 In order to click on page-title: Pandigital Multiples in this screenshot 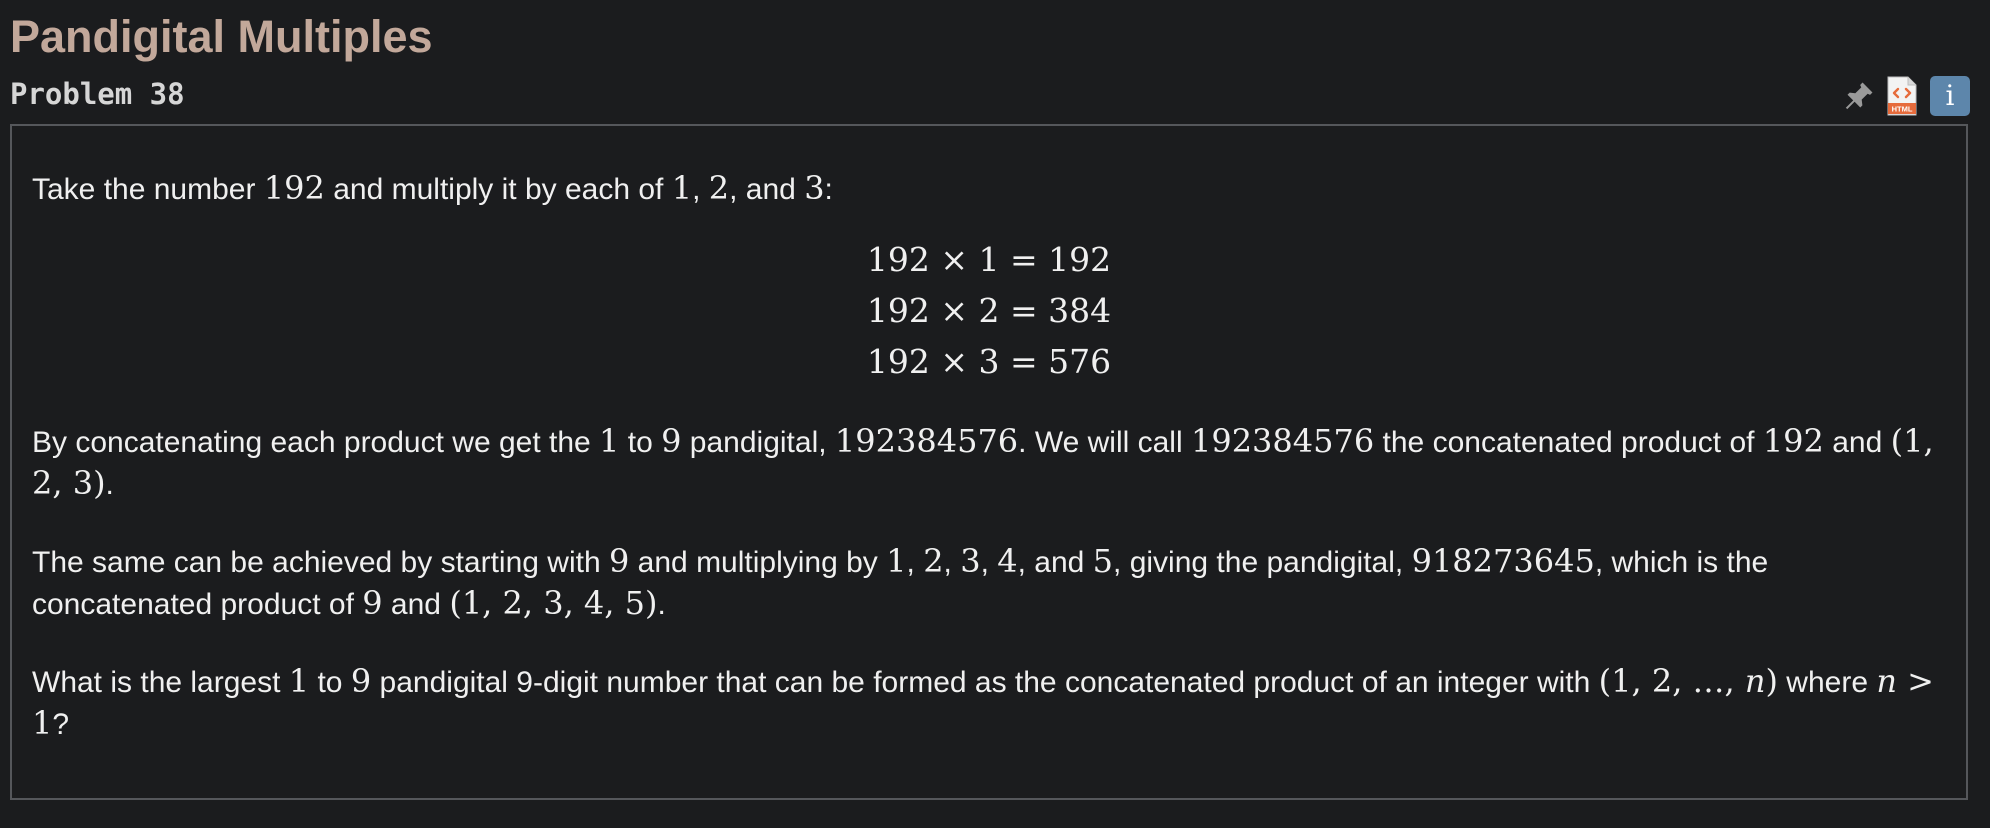, I will do `click(221, 36)`.